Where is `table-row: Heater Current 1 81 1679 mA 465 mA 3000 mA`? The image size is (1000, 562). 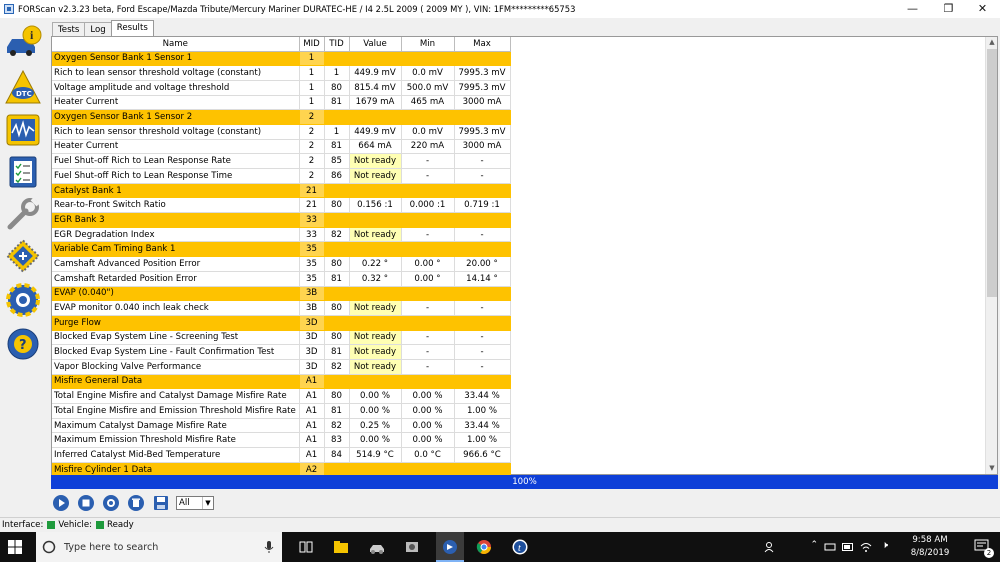
table-row: Heater Current 1 81 1679 mA 465 mA 3000 mA is located at coordinates (281, 103).